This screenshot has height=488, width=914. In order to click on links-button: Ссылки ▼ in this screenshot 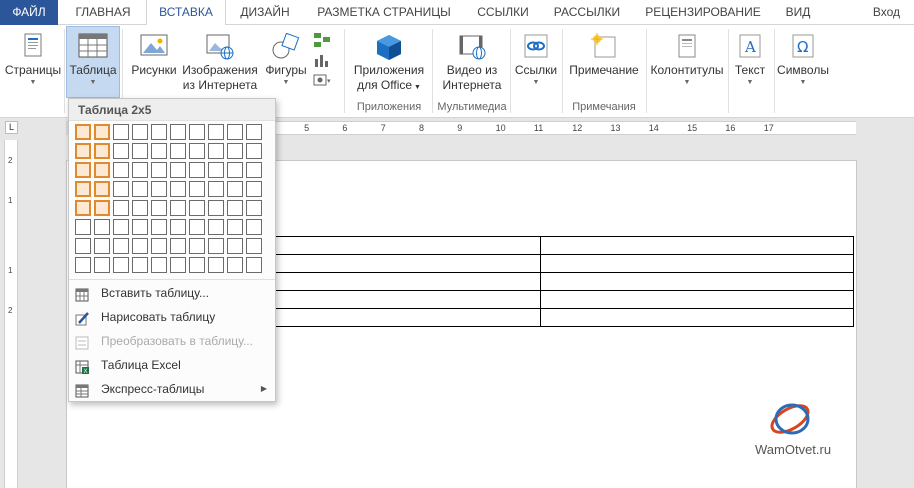, I will do `click(536, 57)`.